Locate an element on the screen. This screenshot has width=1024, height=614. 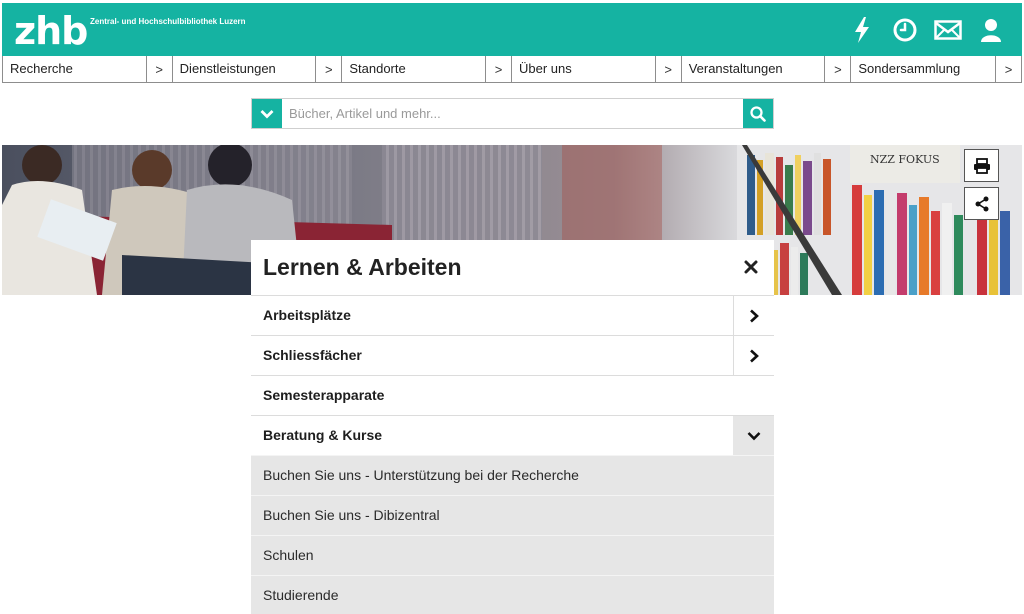
panel-header: Lernen & Arbeiten is located at coordinates (512, 267).